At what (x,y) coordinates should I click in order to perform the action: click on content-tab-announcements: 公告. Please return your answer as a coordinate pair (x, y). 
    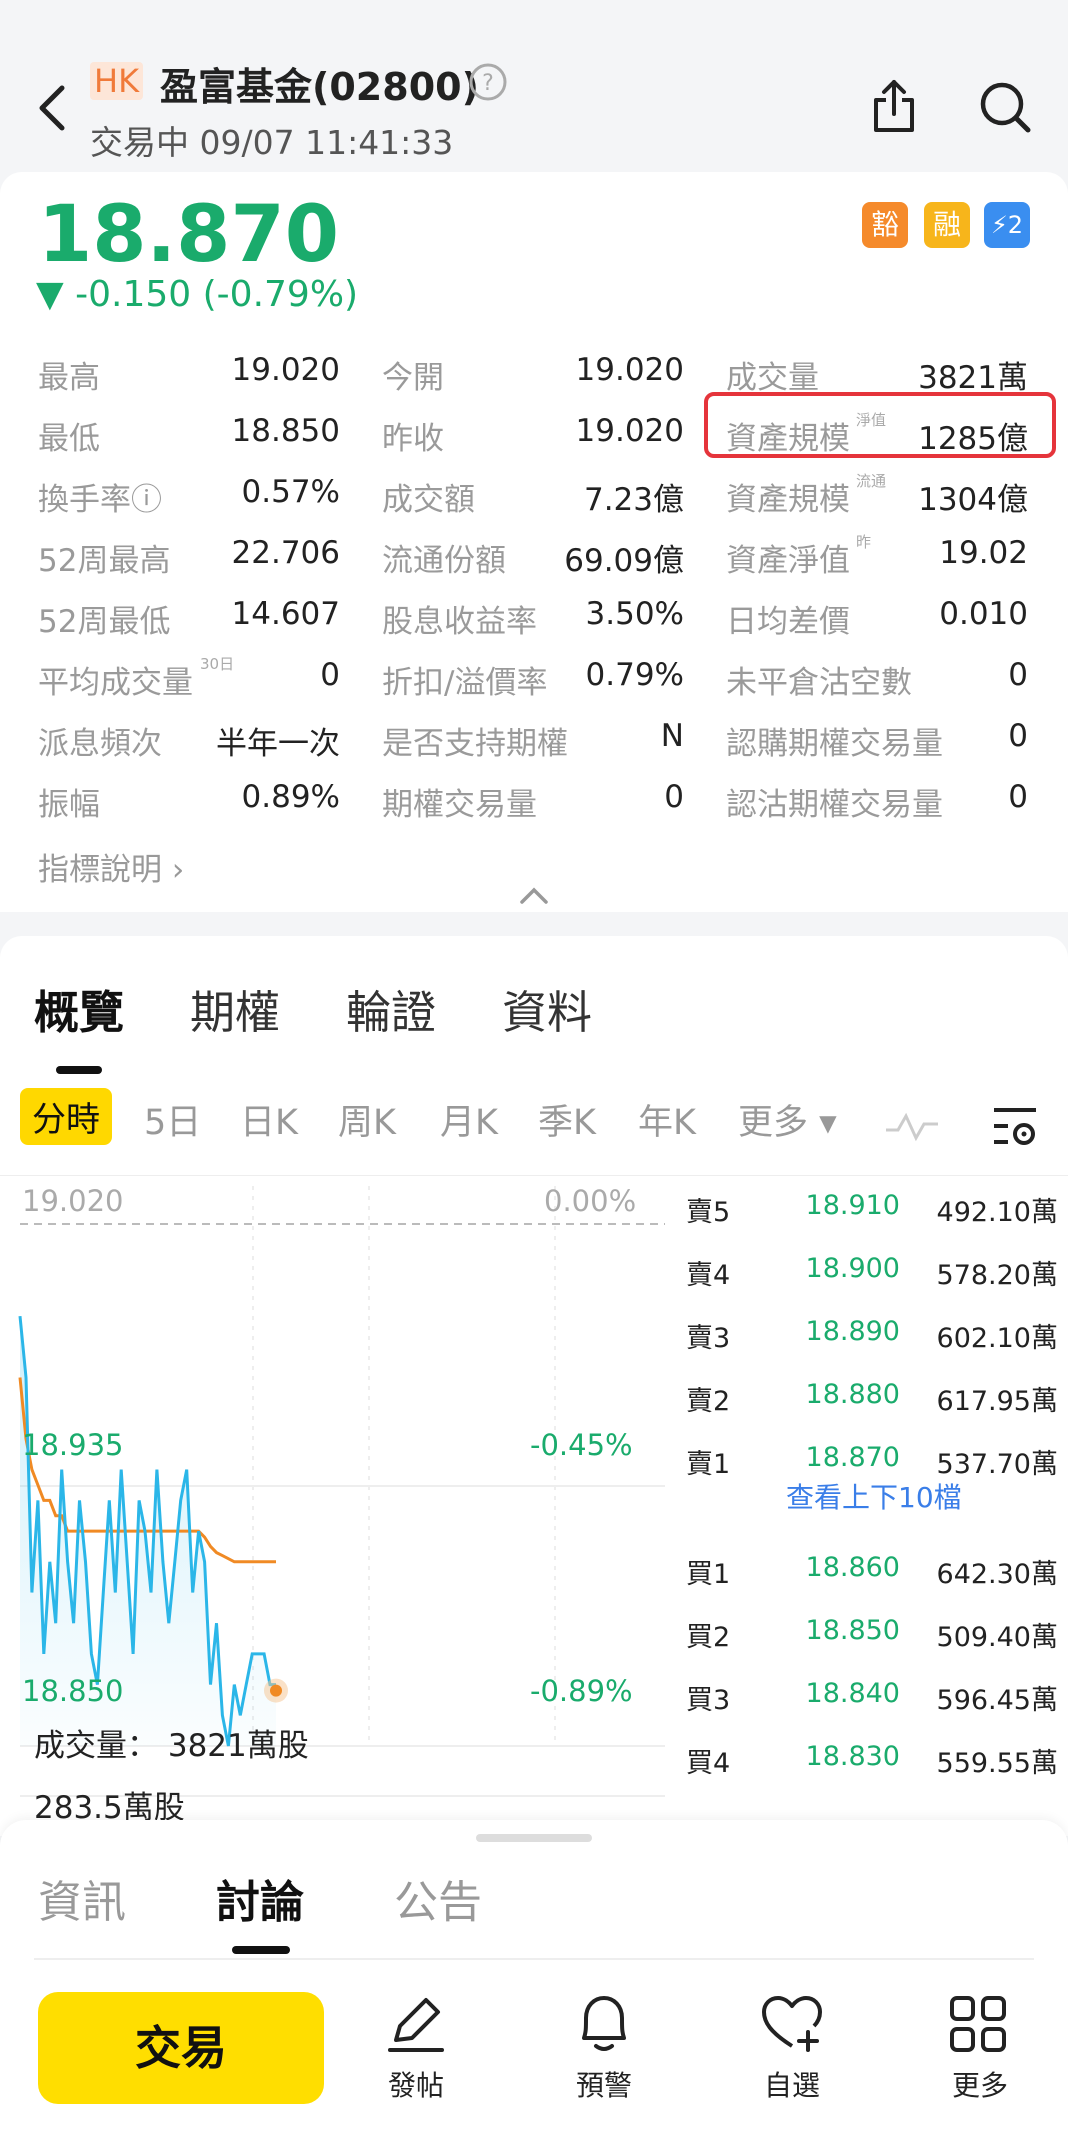
    Looking at the image, I should click on (438, 1898).